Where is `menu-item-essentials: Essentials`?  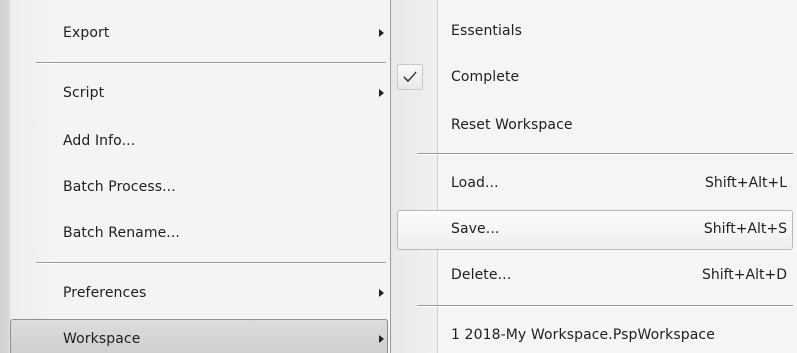
menu-item-essentials: Essentials is located at coordinates (594, 31).